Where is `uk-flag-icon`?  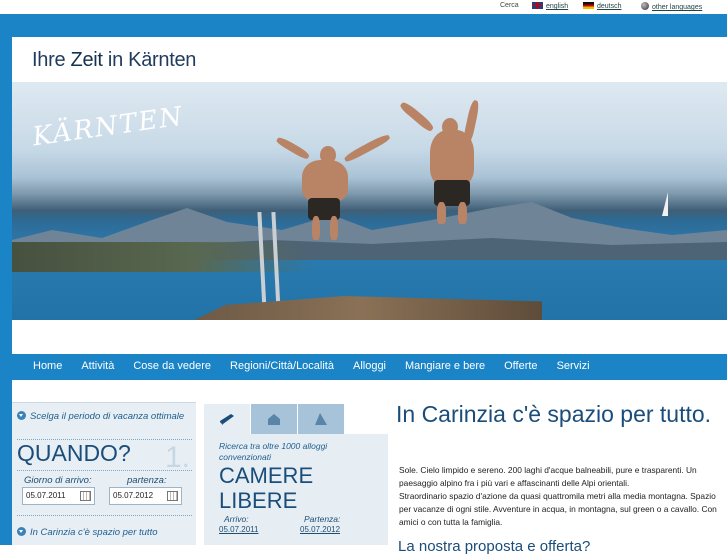
uk-flag-icon is located at coordinates (537, 5).